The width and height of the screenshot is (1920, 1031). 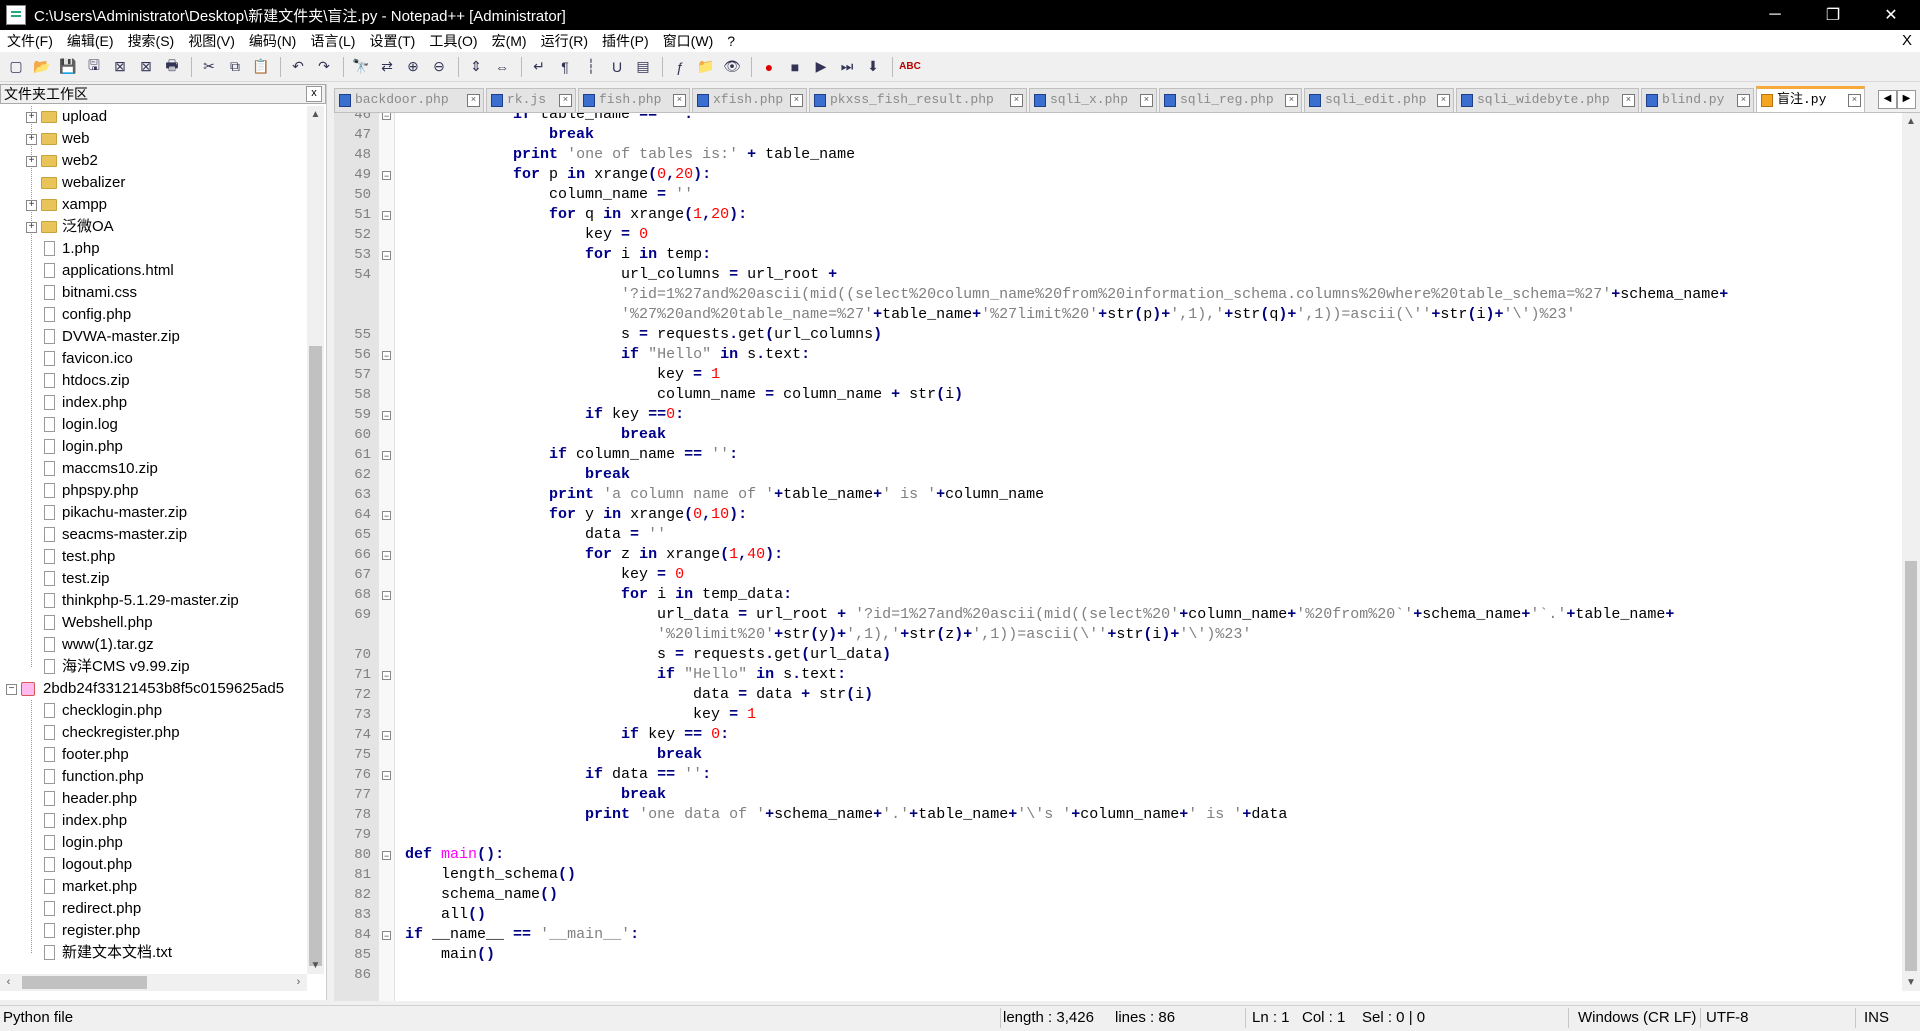 I want to click on find-icon: 🔭, so click(x=361, y=67).